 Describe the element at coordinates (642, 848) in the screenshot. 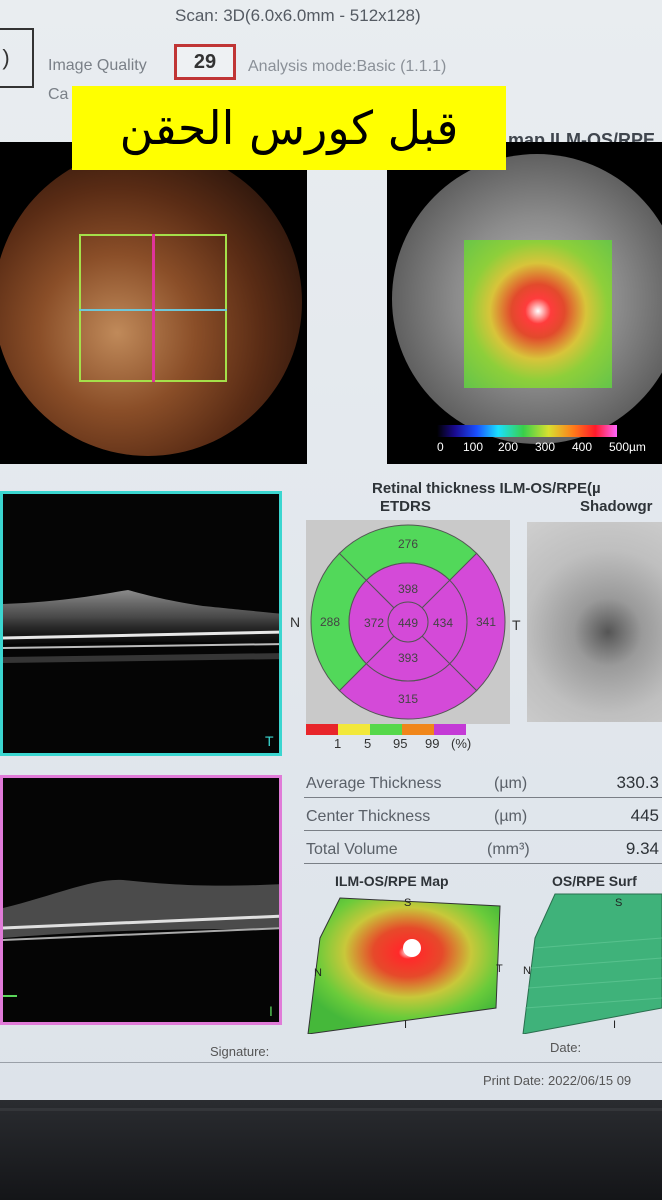

I see `total-volume-value: 9.34` at that location.